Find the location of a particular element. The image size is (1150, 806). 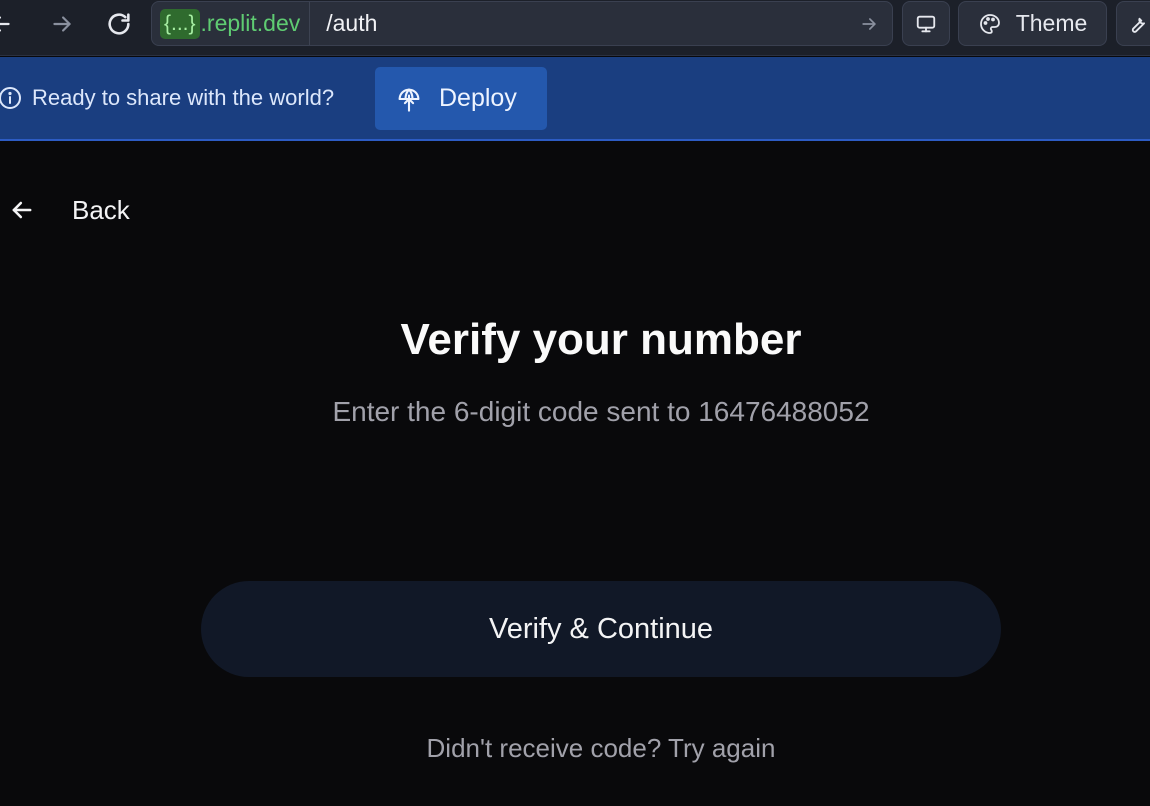

browser-forward-button is located at coordinates (62, 24).